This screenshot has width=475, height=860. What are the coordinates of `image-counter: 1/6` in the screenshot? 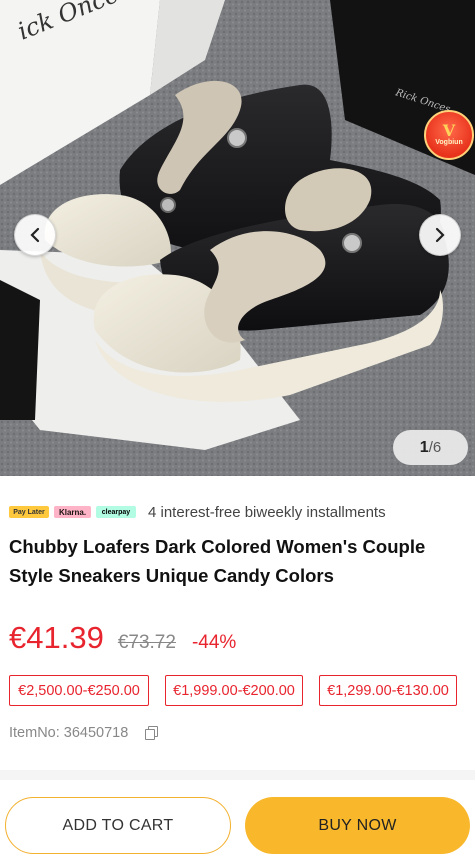 It's located at (430, 447).